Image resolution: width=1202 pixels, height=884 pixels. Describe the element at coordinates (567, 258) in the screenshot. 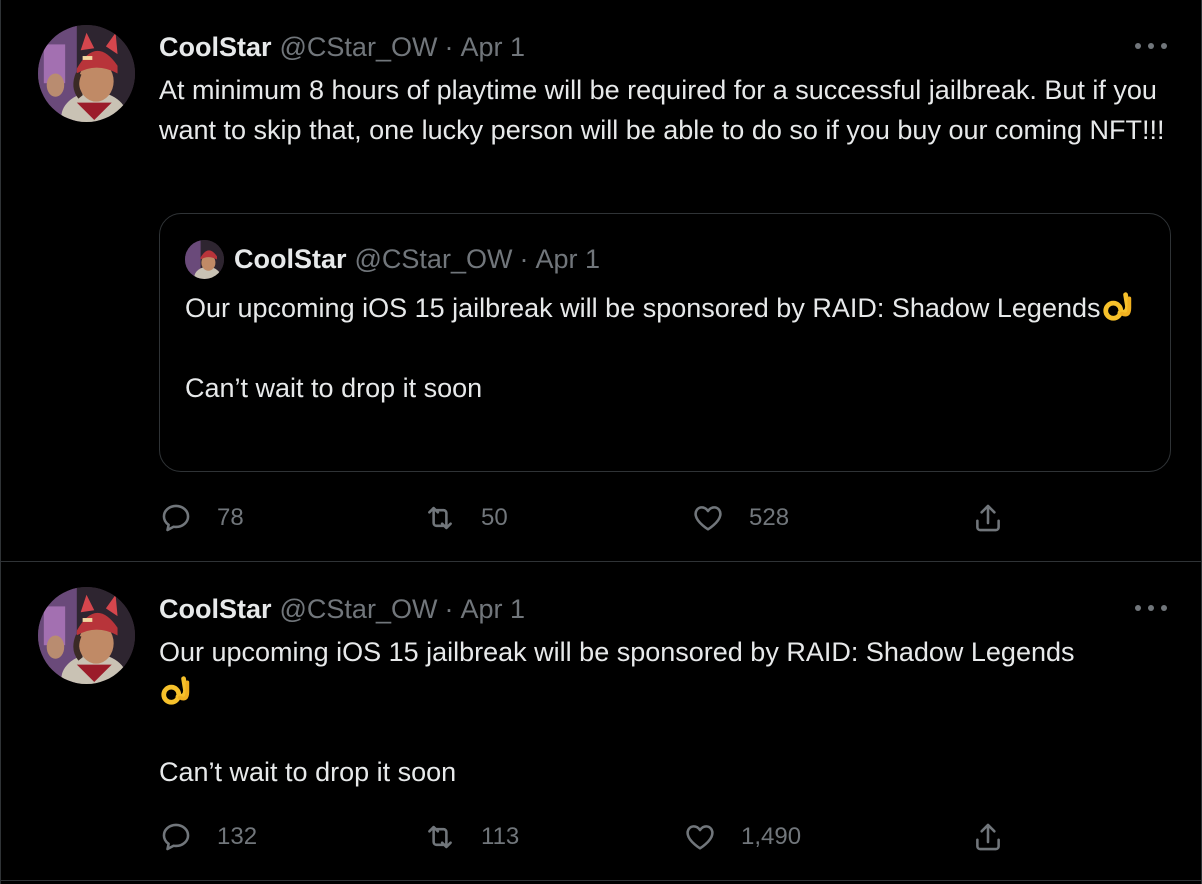

I see `quoted-date: Apr 1` at that location.